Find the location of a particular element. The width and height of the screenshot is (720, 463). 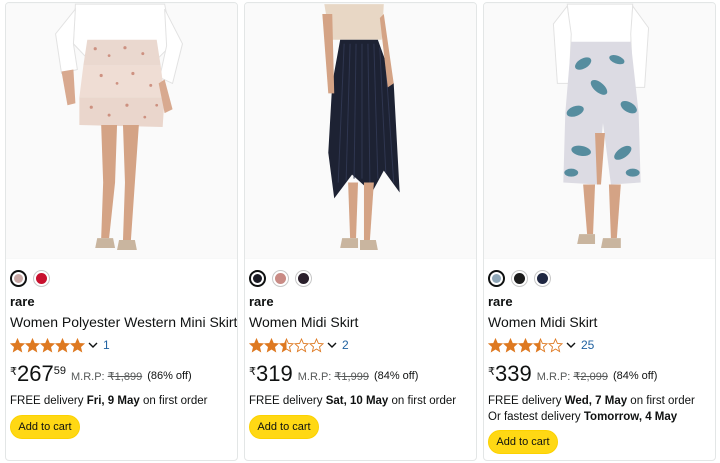

mrp-value: ₹1,999 is located at coordinates (351, 377).